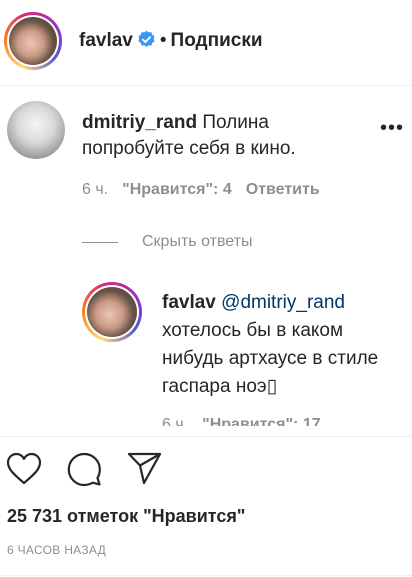  I want to click on likes-count: 25 731 отметок "Нравится", so click(126, 516).